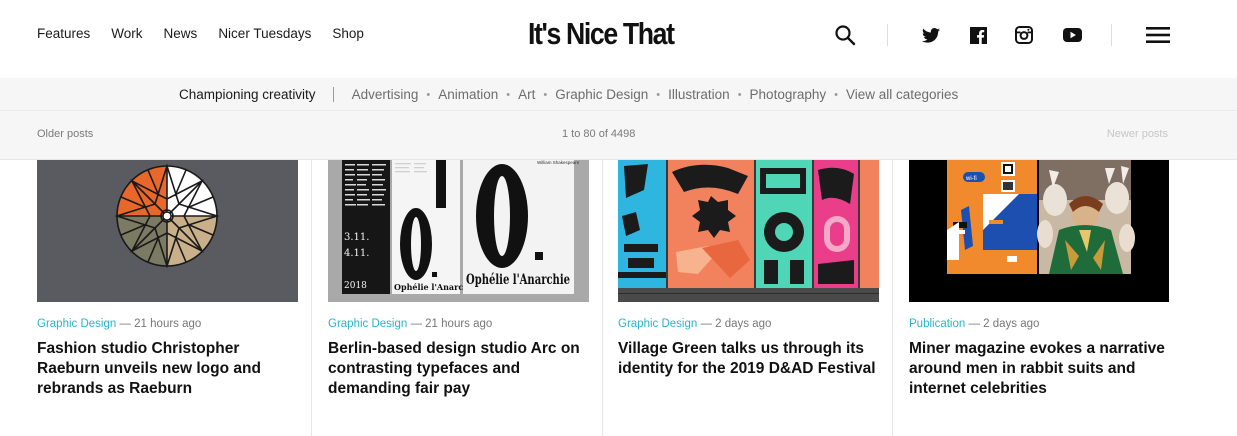 The image size is (1237, 436). What do you see at coordinates (65, 134) in the screenshot?
I see `older-posts-link: Older posts` at bounding box center [65, 134].